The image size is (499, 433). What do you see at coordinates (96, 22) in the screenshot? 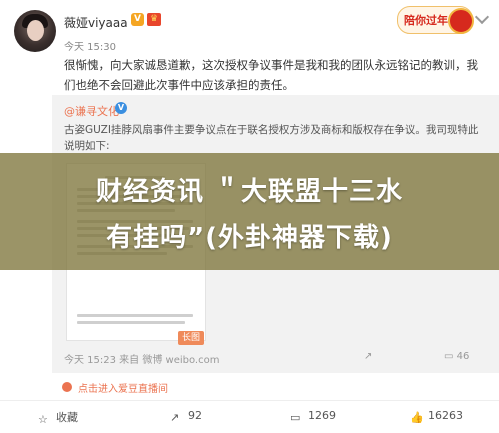
I see `username: 薇娅viyaaa` at bounding box center [96, 22].